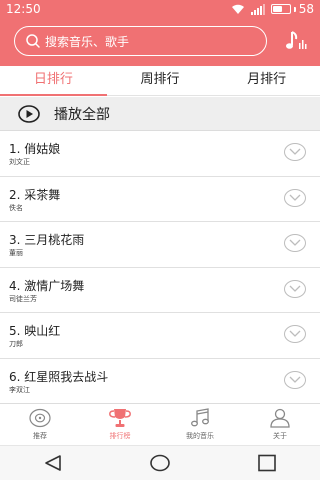 This screenshot has width=320, height=480. I want to click on home-icon, so click(160, 463).